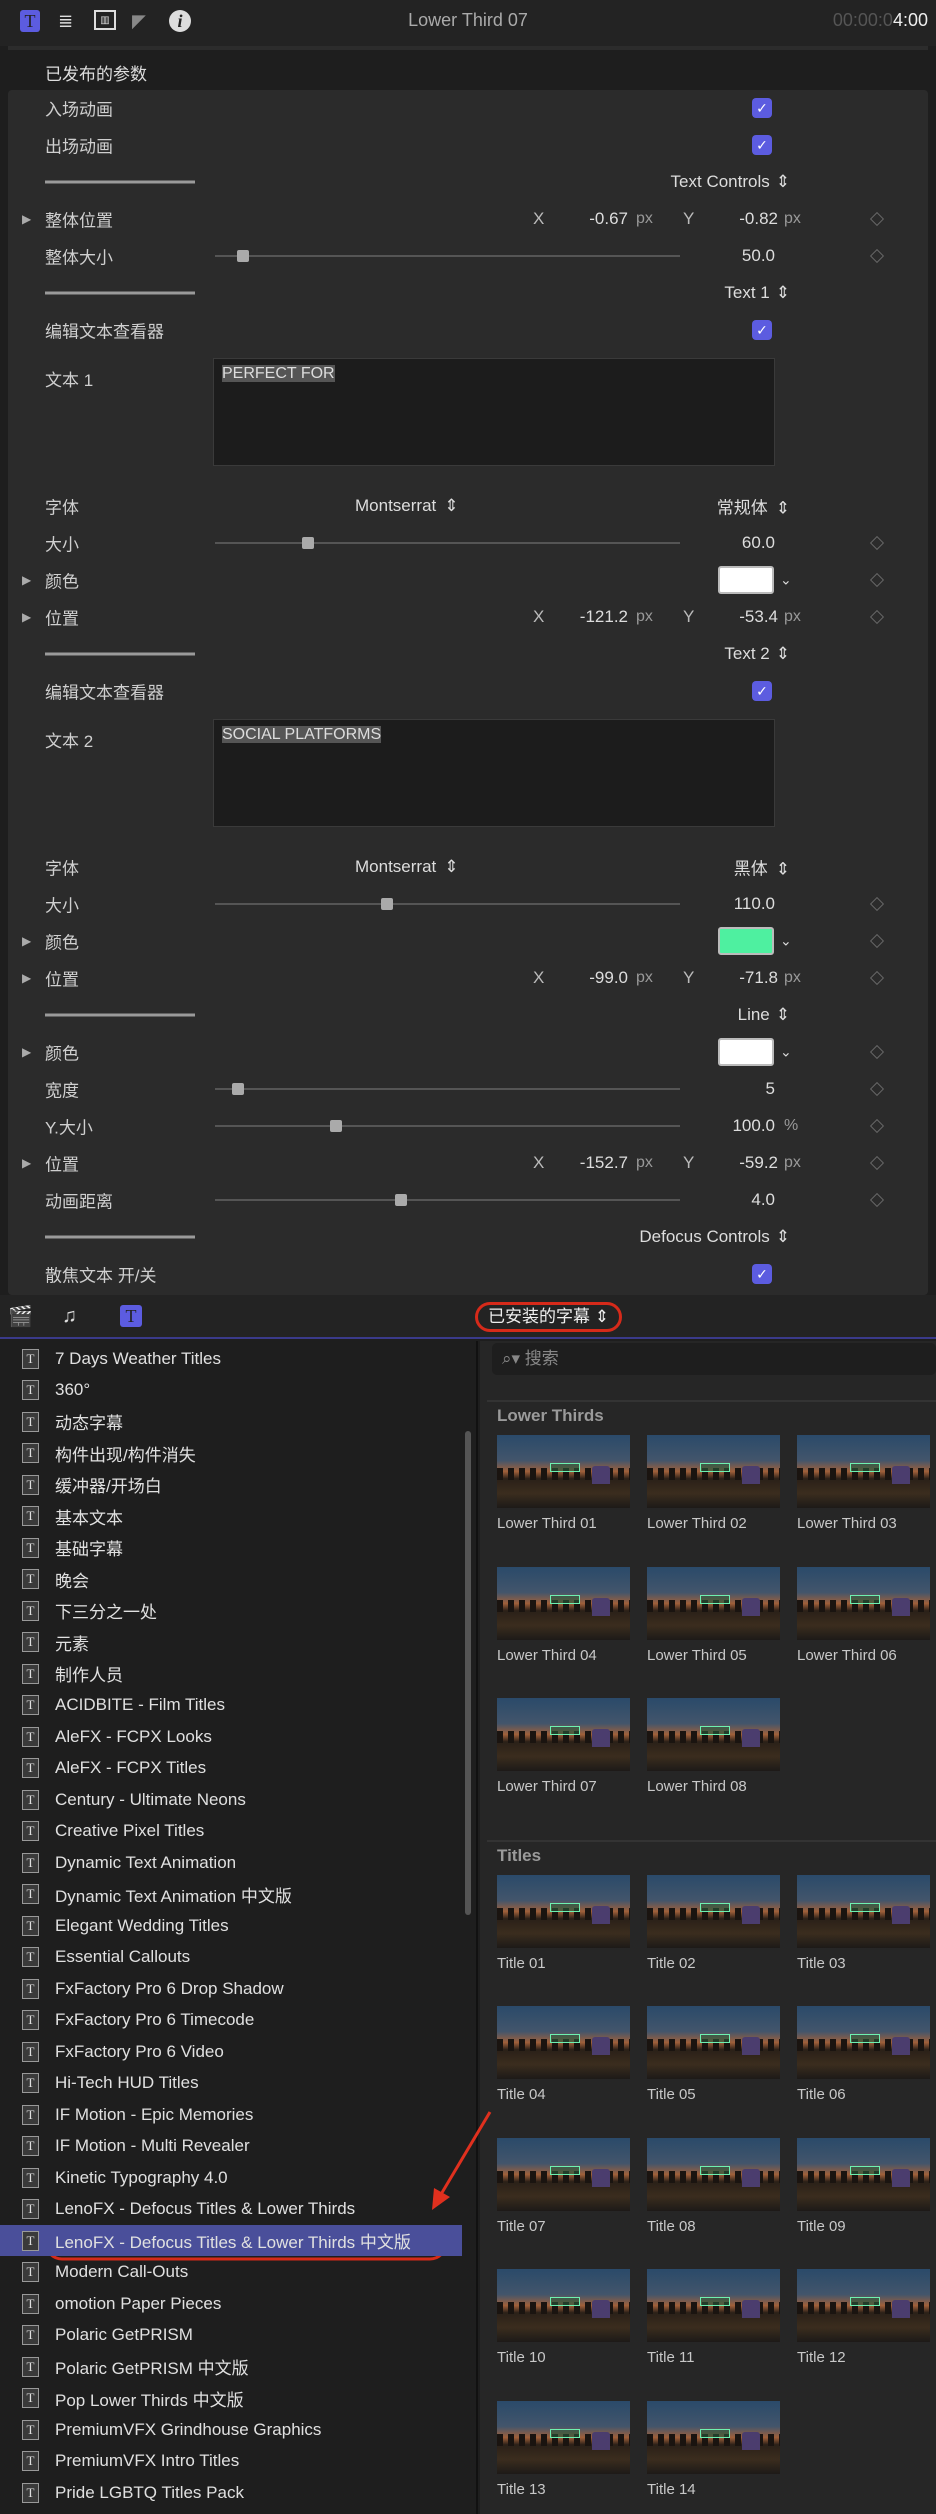 The width and height of the screenshot is (936, 2514). What do you see at coordinates (521, 2357) in the screenshot?
I see `thumbnail-label: Title 10` at bounding box center [521, 2357].